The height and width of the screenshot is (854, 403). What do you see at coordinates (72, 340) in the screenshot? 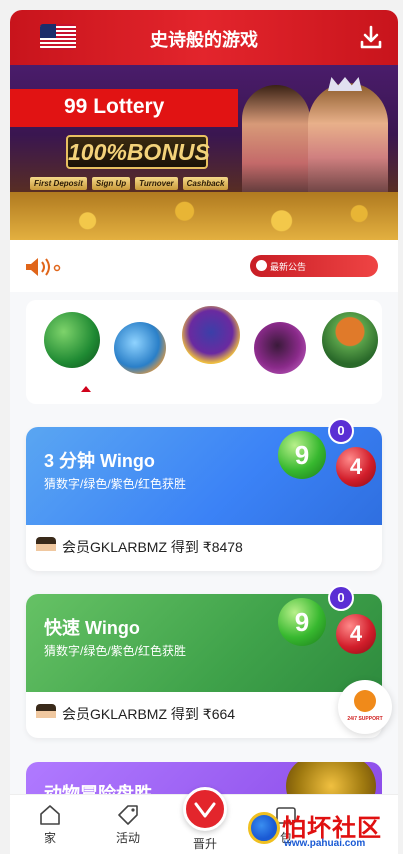
I see `category-lottery-icon` at bounding box center [72, 340].